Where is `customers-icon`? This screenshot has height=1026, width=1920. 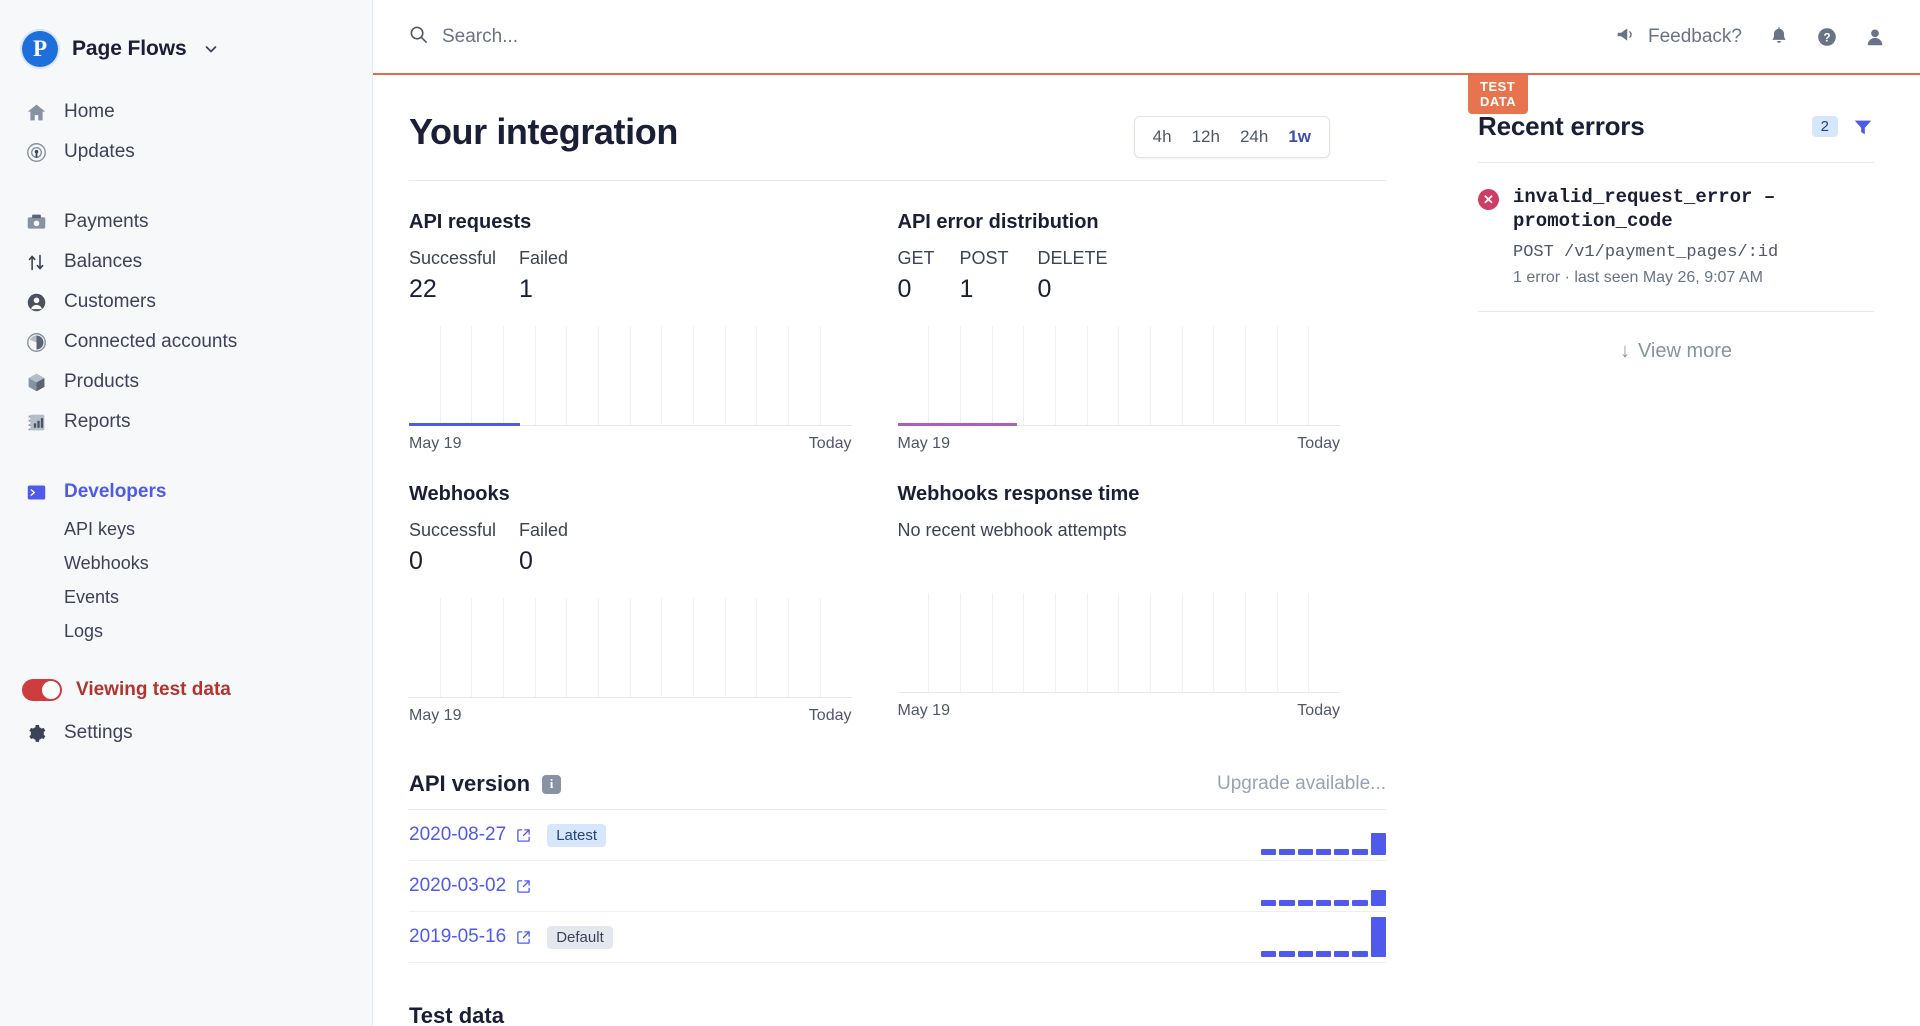
customers-icon is located at coordinates (36, 302).